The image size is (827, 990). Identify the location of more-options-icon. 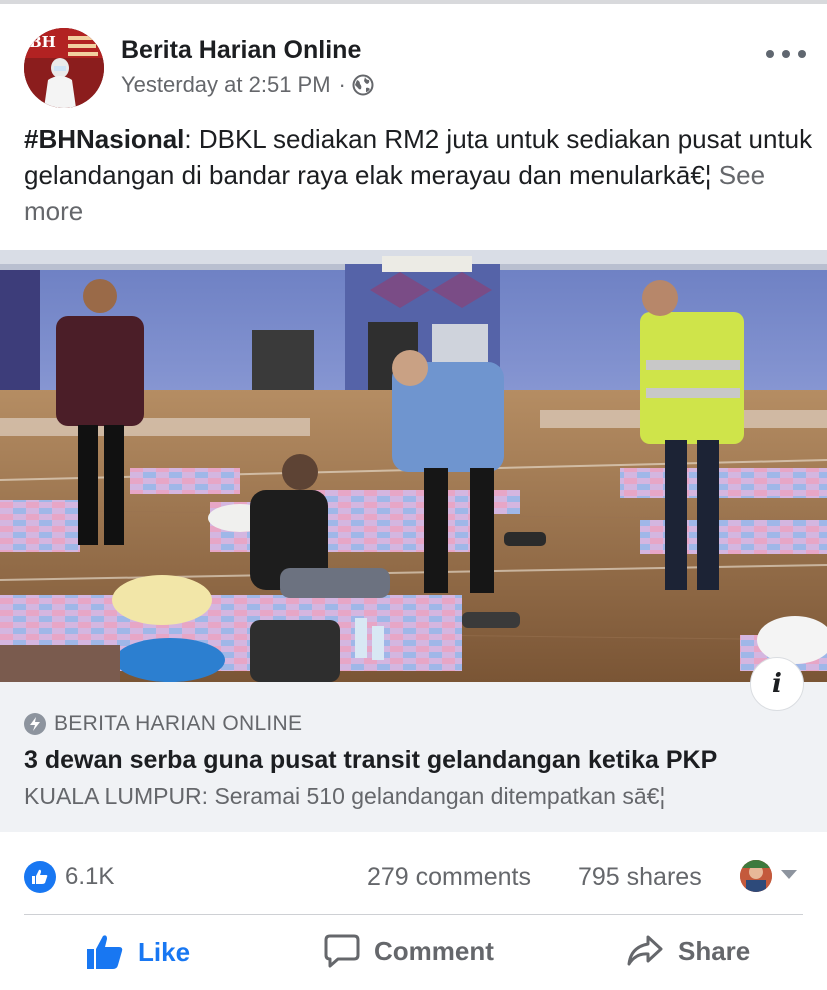
(786, 54).